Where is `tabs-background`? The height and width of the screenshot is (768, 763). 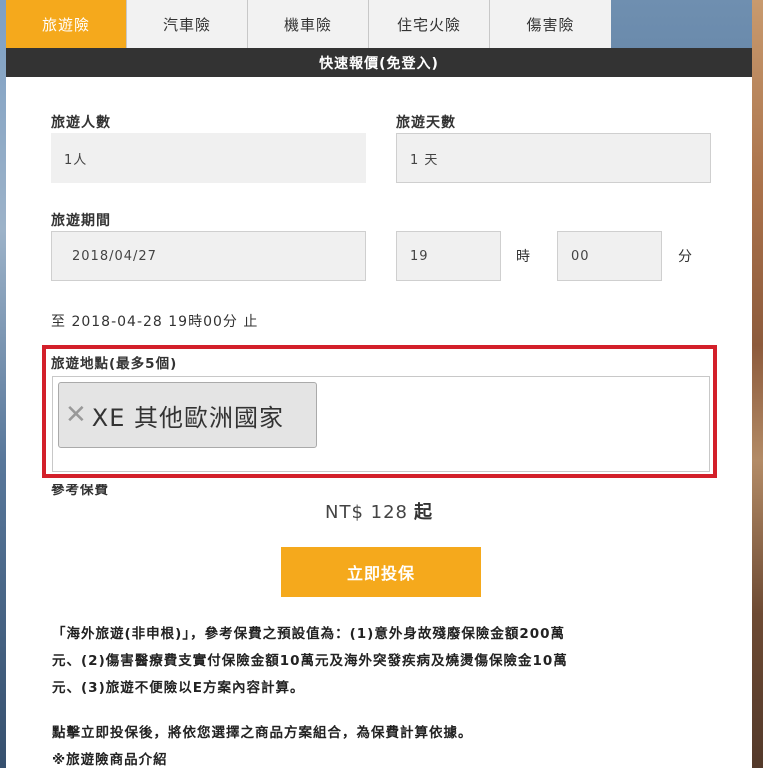
tabs-background is located at coordinates (682, 24).